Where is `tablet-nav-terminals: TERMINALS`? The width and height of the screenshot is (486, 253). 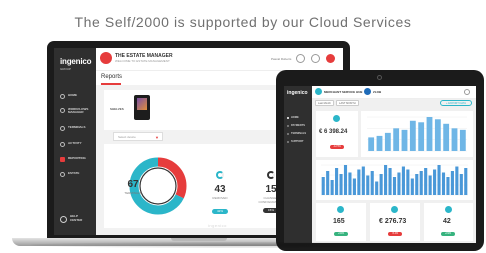
tablet-nav-terminals: TERMINALS is located at coordinates (298, 135).